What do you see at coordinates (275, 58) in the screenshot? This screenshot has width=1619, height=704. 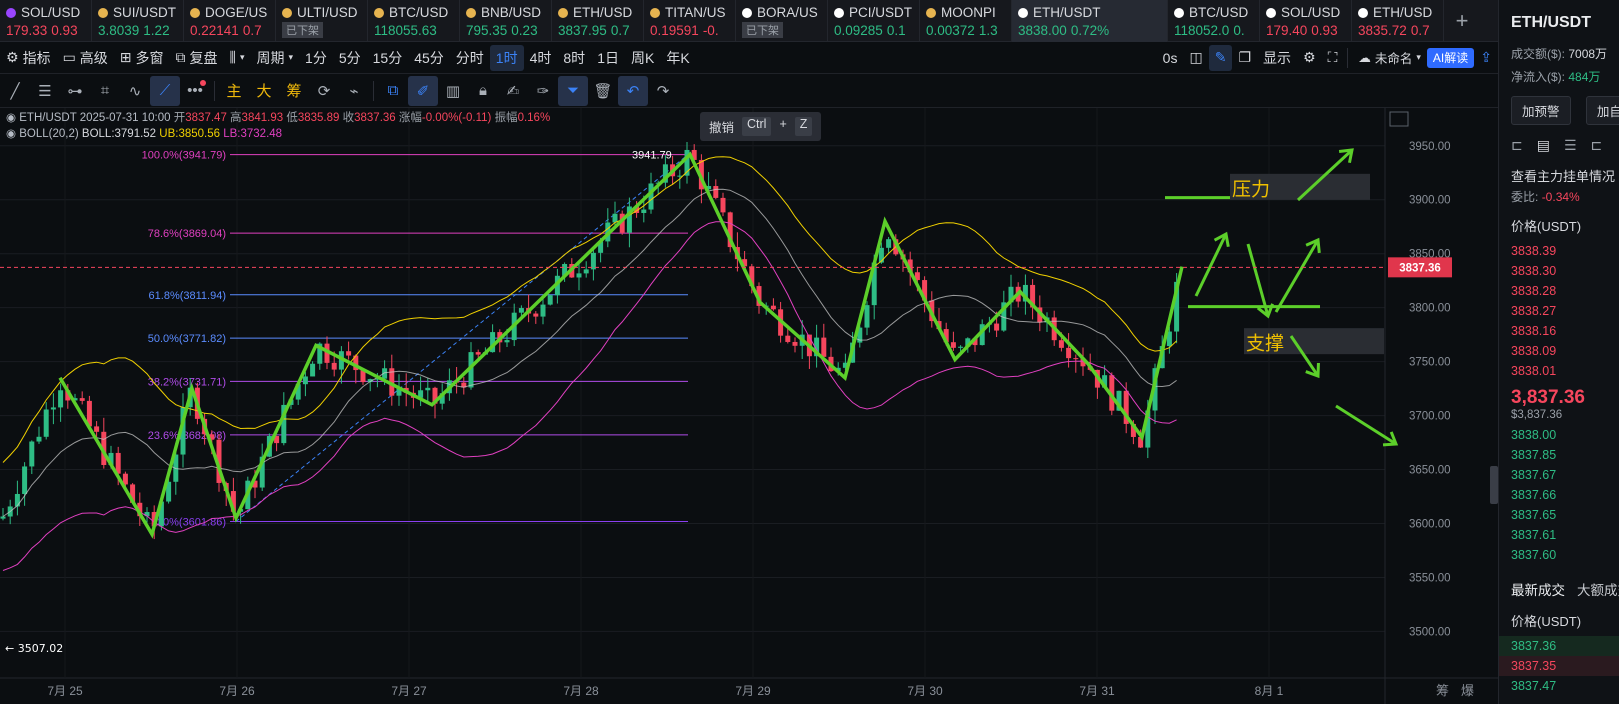 I see `period-dropdown: 周期 ▾` at bounding box center [275, 58].